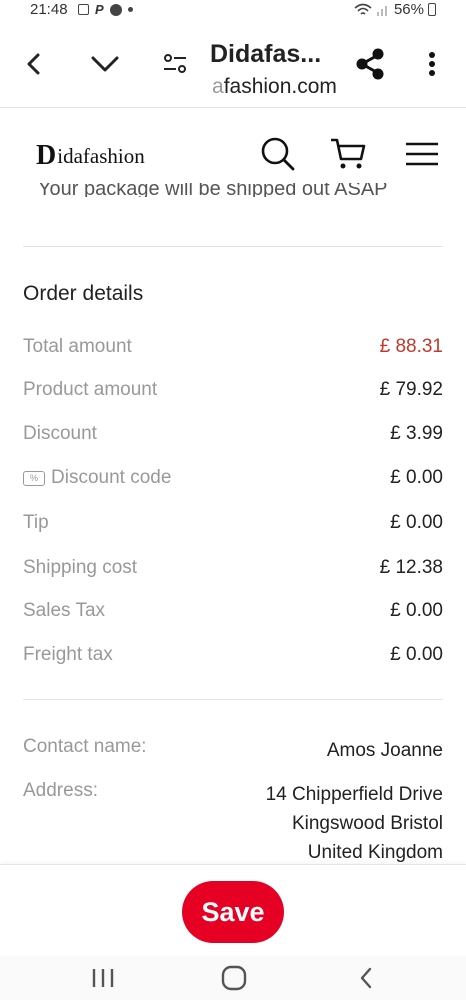 The width and height of the screenshot is (466, 1000). What do you see at coordinates (34, 478) in the screenshot?
I see `coupon-icon: %` at bounding box center [34, 478].